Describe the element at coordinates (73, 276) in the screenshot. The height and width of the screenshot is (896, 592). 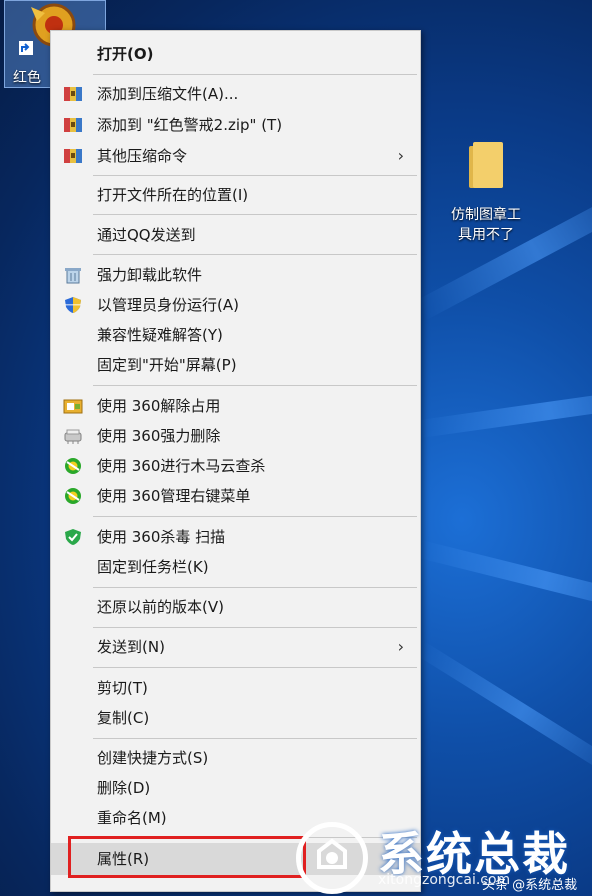
I see `trash-icon` at that location.